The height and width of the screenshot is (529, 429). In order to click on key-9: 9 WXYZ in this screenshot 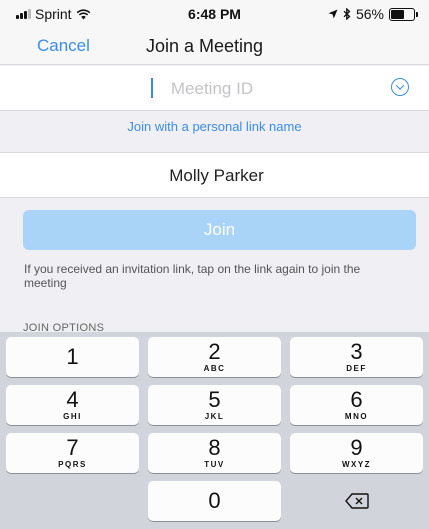, I will do `click(356, 453)`.